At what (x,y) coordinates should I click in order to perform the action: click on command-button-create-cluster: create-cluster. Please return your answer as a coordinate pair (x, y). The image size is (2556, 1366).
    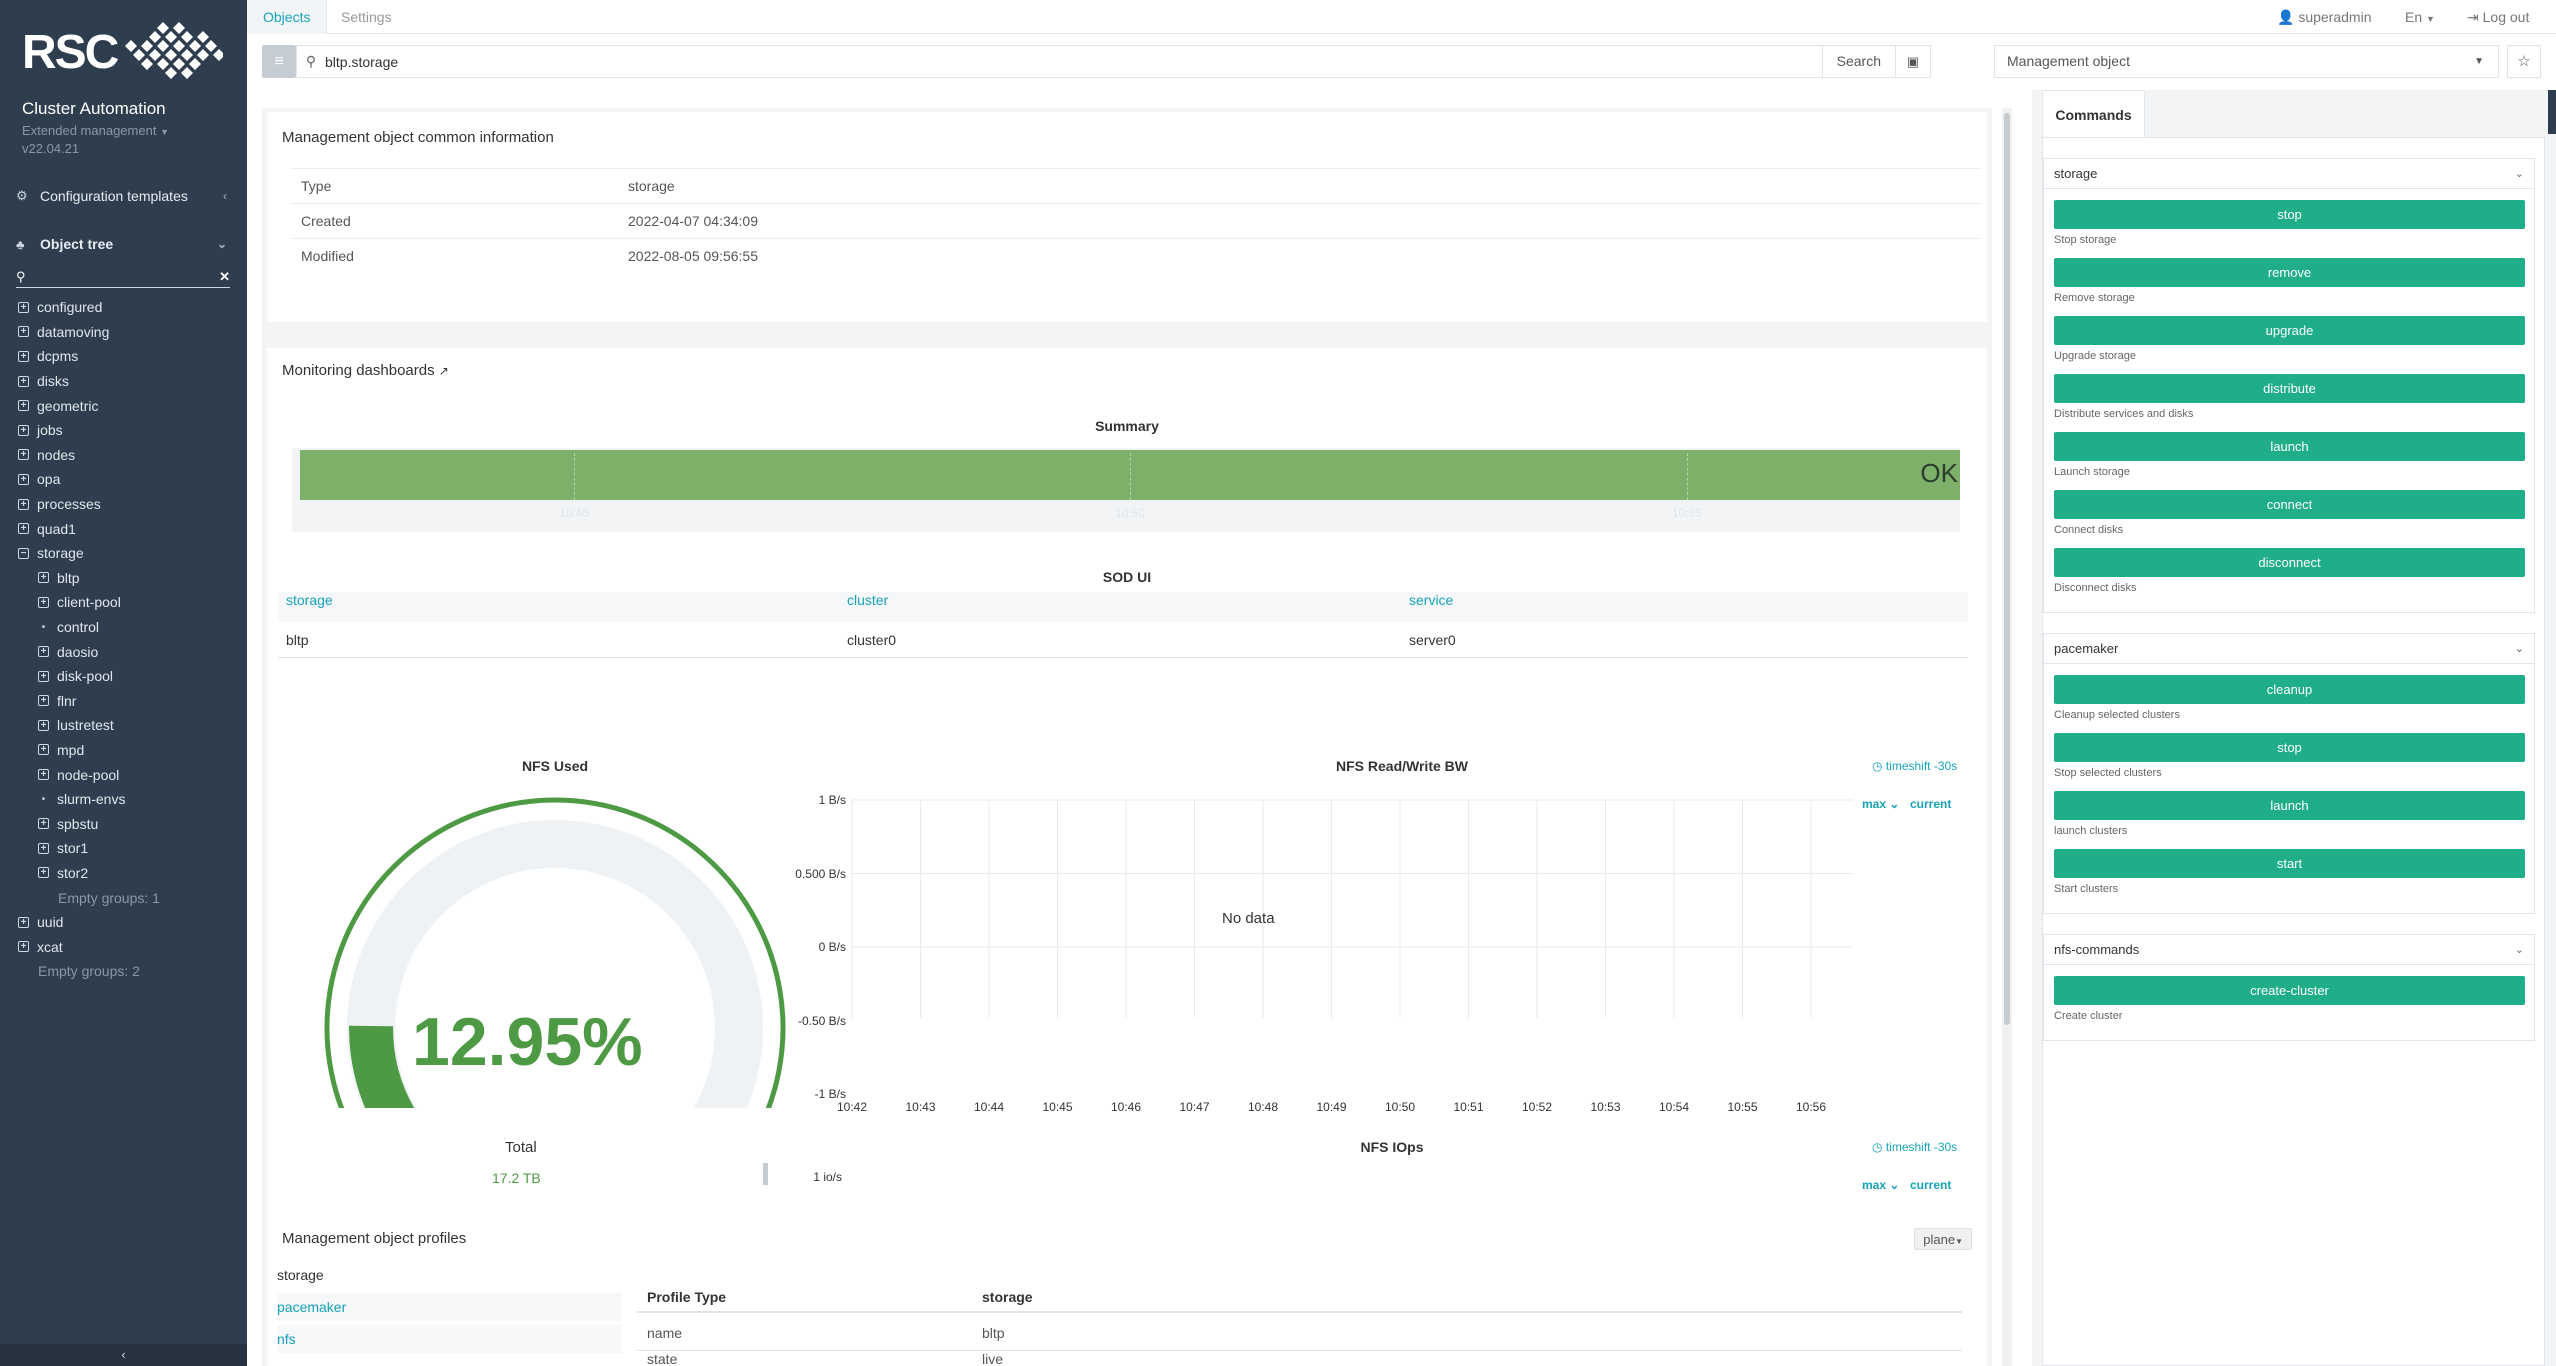
    Looking at the image, I should click on (2289, 990).